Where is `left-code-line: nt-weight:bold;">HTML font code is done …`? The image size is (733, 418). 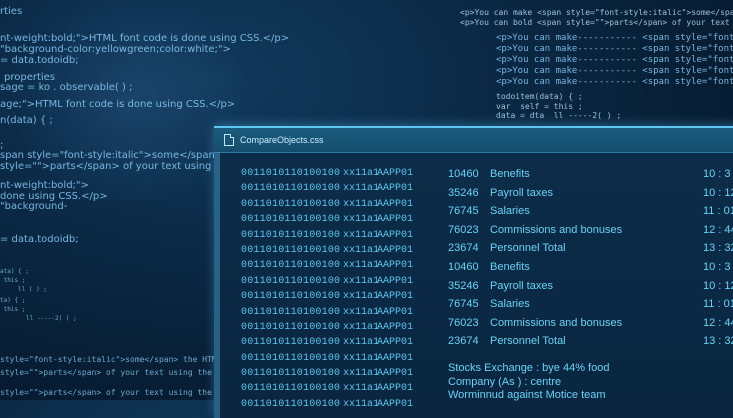
left-code-line: nt-weight:bold;">HTML font code is done … is located at coordinates (145, 38).